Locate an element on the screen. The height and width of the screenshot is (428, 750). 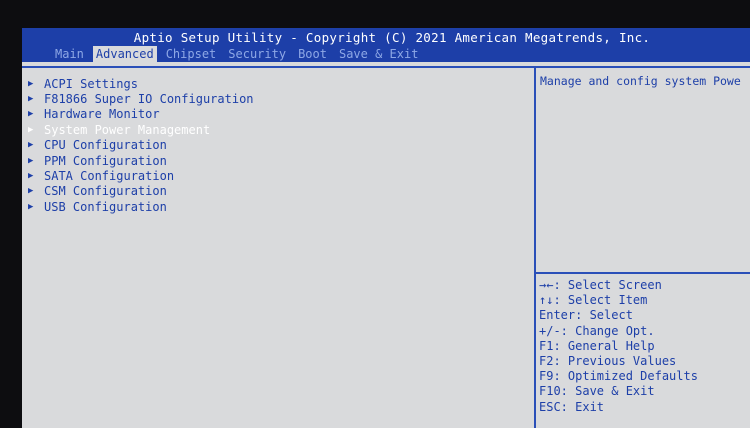
help-divider is located at coordinates (643, 273).